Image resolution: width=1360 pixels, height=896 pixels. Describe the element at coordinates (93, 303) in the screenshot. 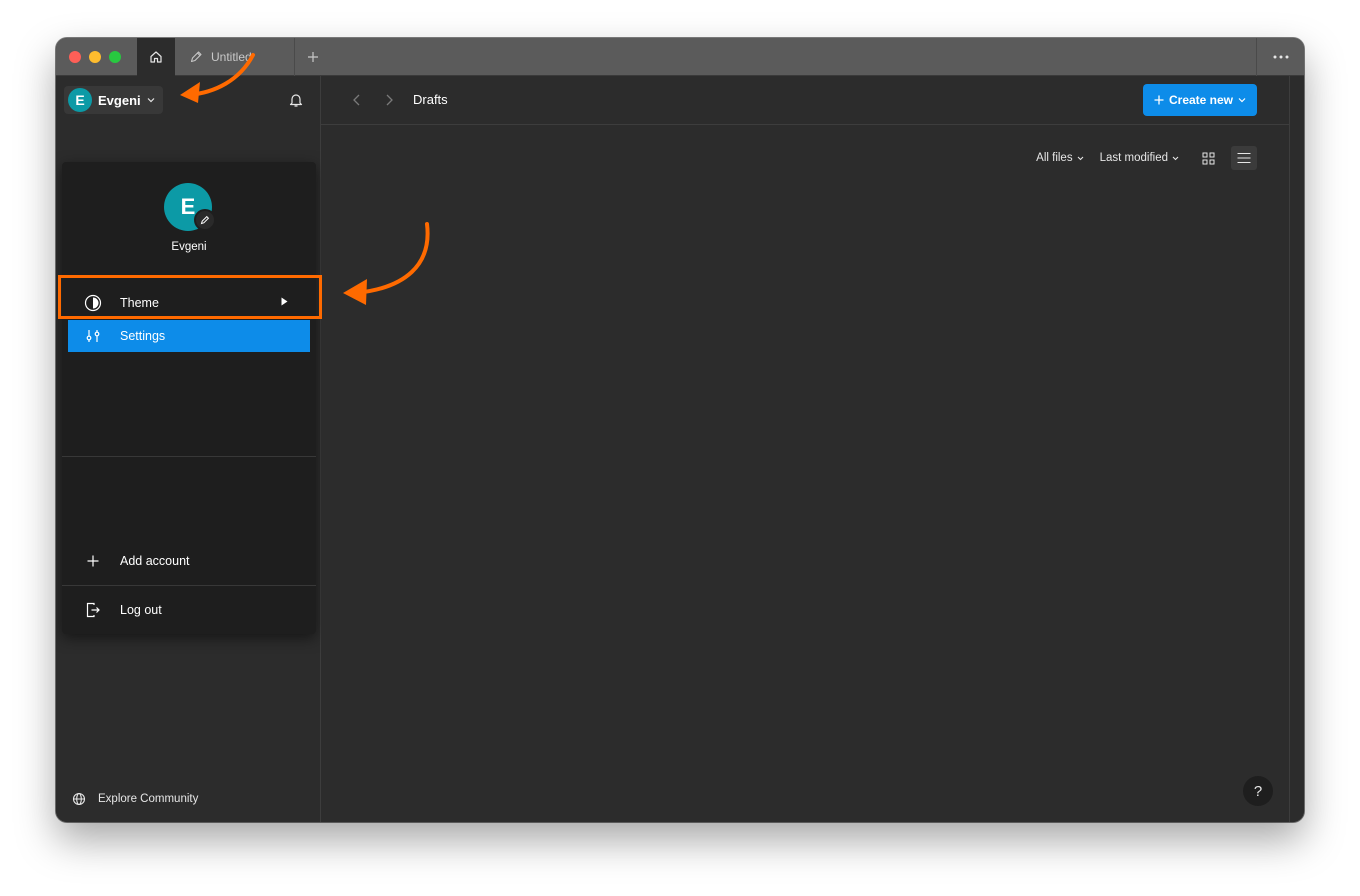

I see `contrast-icon` at that location.